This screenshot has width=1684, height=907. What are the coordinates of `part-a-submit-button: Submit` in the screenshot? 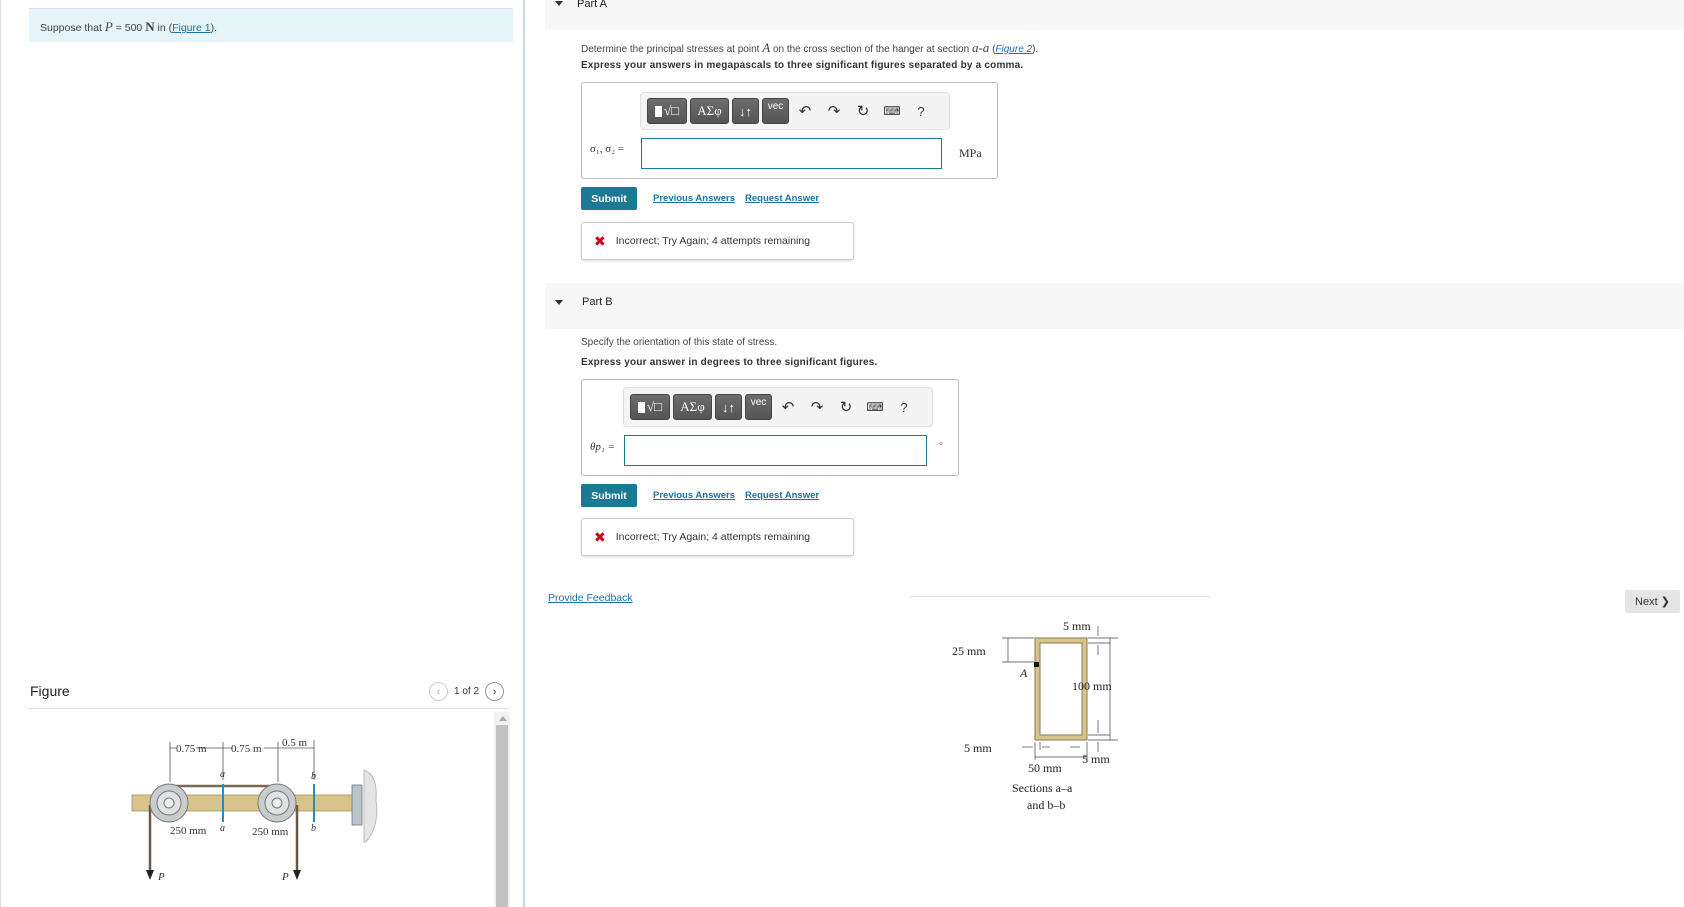 It's located at (609, 198).